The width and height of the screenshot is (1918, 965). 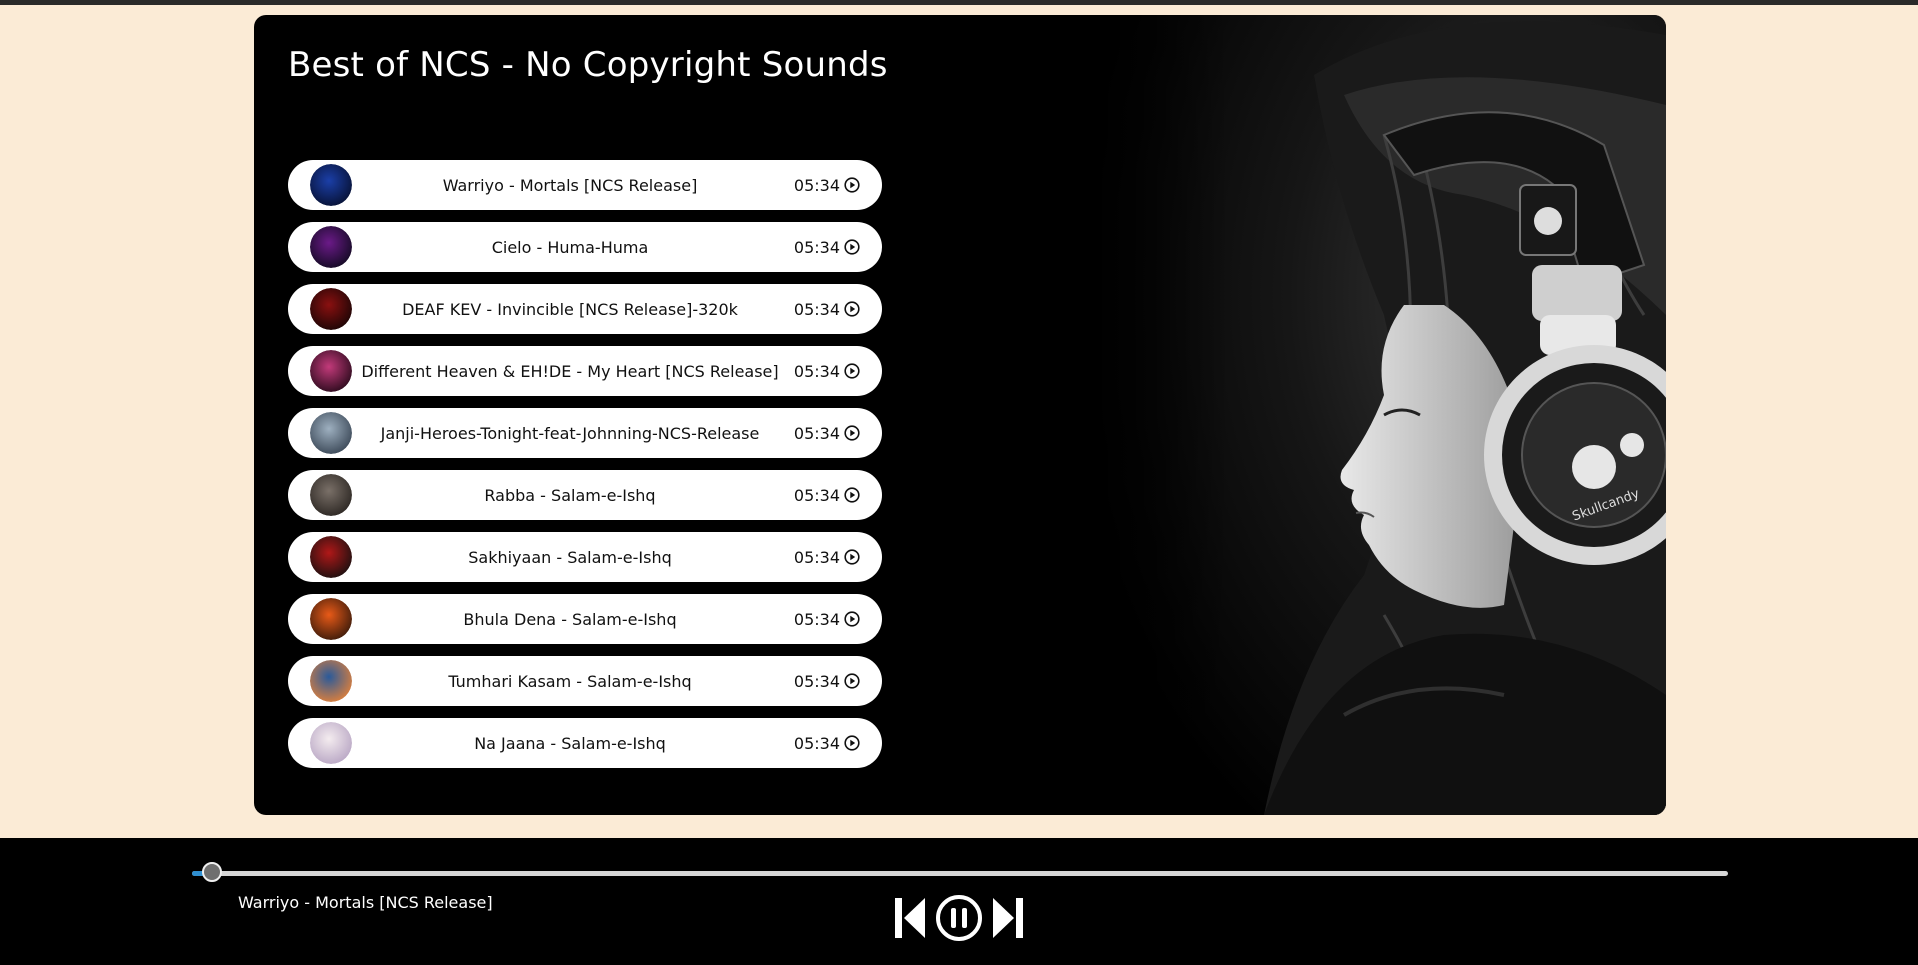 I want to click on song-item: Cielo - Huma-Huma 05:34, so click(x=585, y=247).